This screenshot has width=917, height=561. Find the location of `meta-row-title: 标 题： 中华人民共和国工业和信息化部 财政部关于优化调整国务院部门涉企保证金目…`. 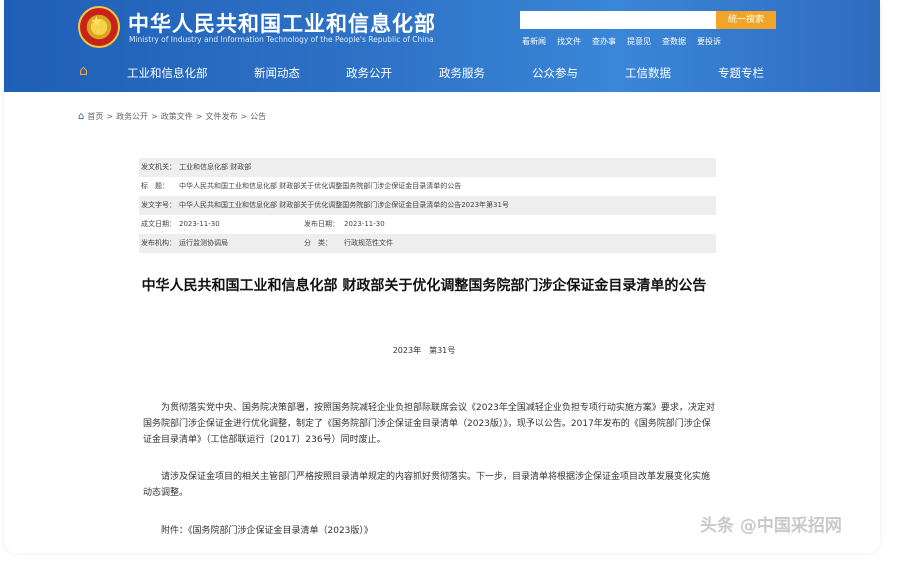

meta-row-title: 标 题： 中华人民共和国工业和信息化部 财政部关于优化调整国务院部门涉企保证金目… is located at coordinates (427, 186).